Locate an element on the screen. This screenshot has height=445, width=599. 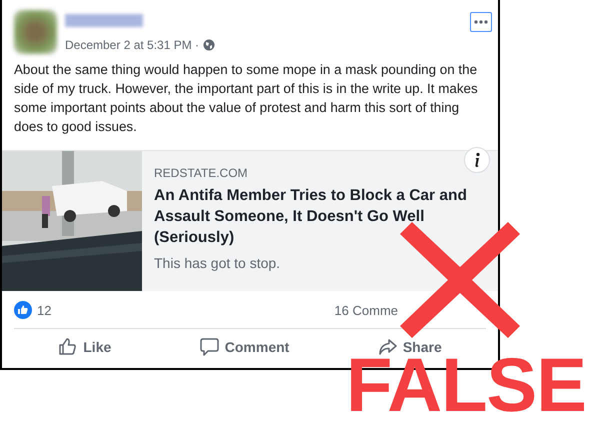
more-icon is located at coordinates (481, 22).